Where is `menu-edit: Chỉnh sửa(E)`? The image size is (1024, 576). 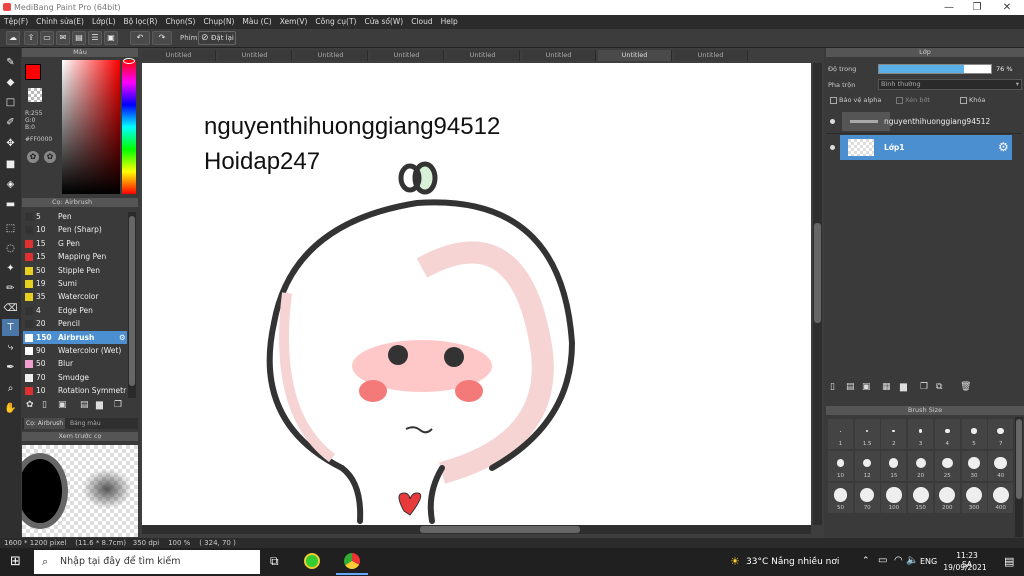 menu-edit: Chỉnh sửa(E) is located at coordinates (60, 22).